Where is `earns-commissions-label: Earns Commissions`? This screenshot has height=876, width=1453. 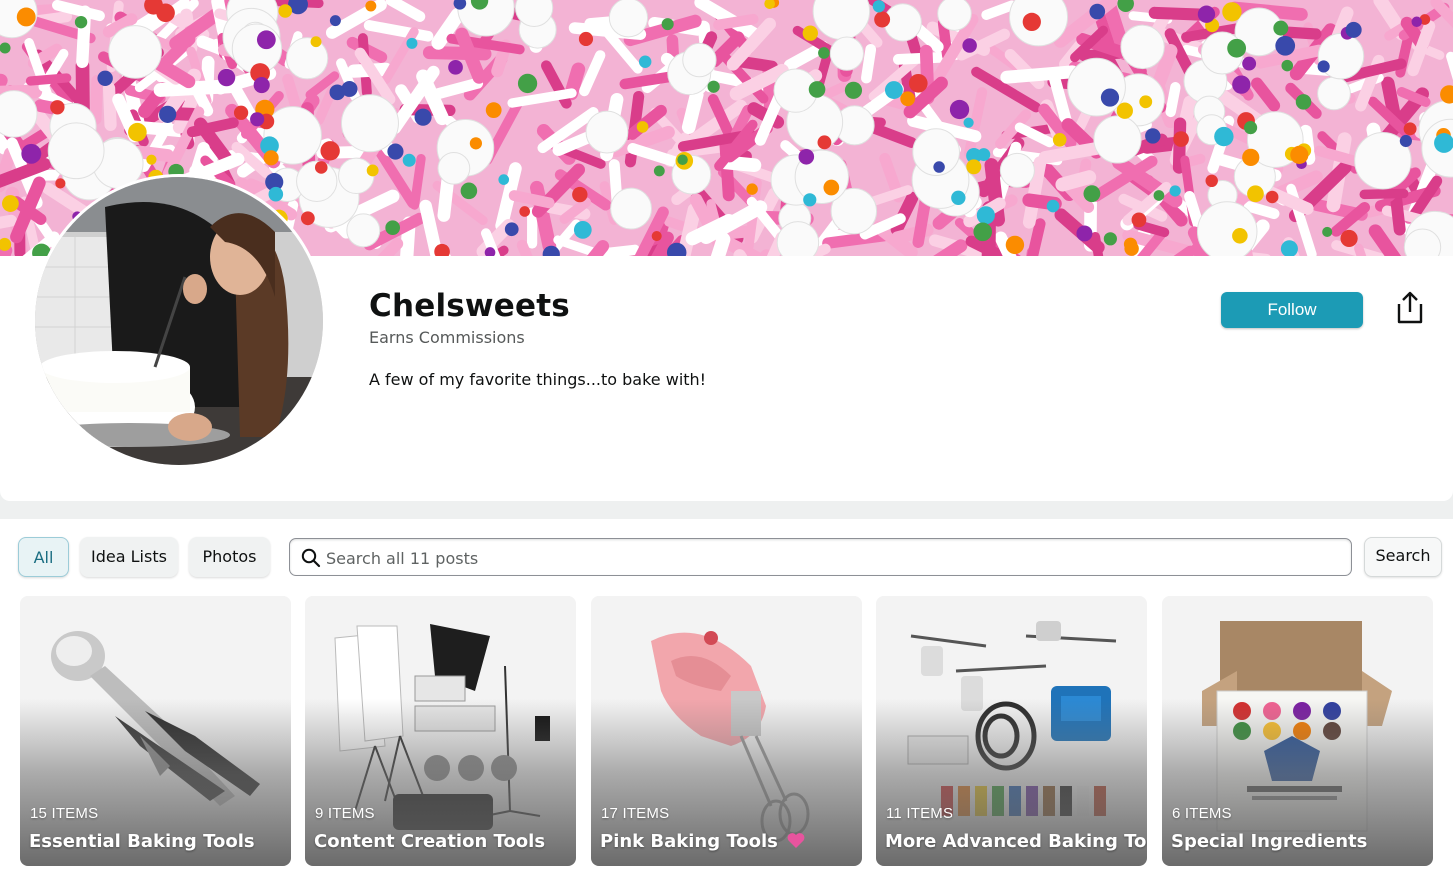 earns-commissions-label: Earns Commissions is located at coordinates (447, 337).